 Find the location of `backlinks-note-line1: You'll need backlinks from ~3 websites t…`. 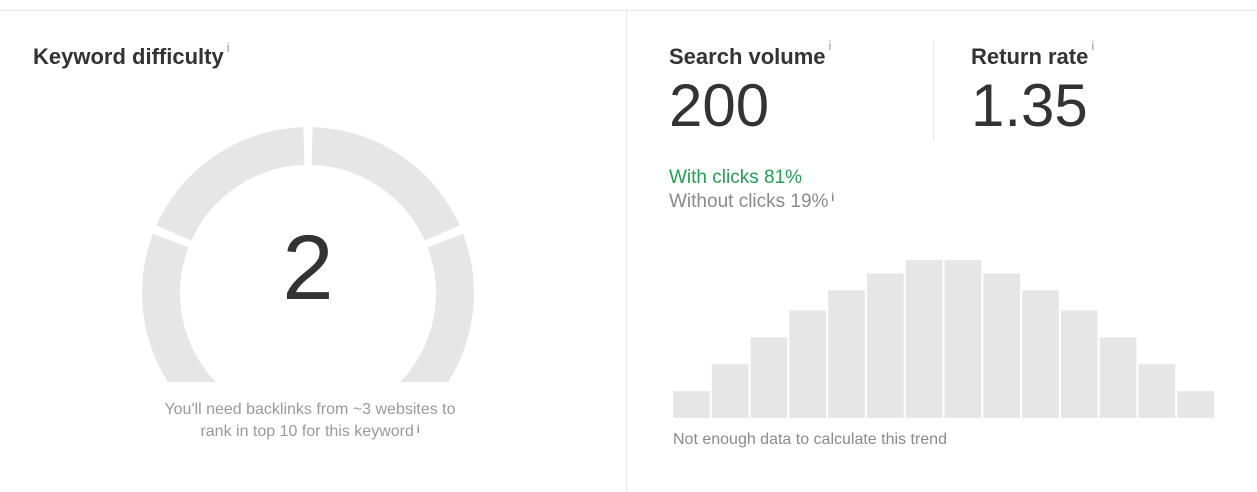

backlinks-note-line1: You'll need backlinks from ~3 websites t… is located at coordinates (310, 409).